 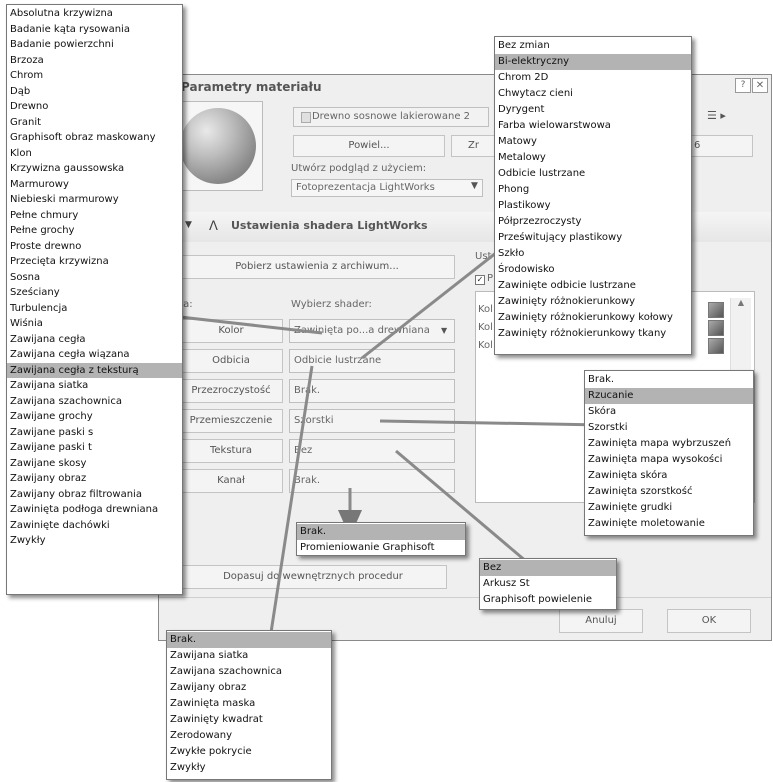 I want to click on list-item: Zawijana cegła wiązana, so click(x=94, y=355).